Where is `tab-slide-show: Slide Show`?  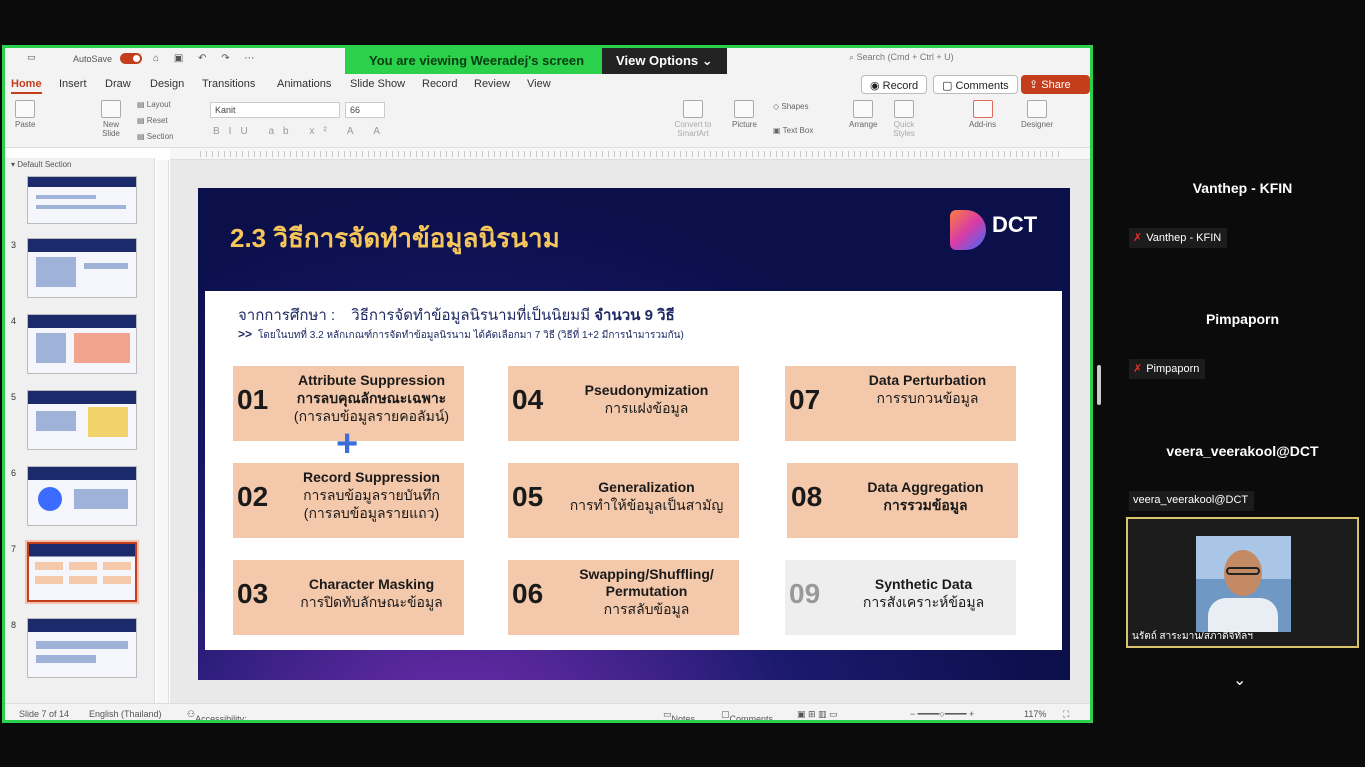 tab-slide-show: Slide Show is located at coordinates (377, 84).